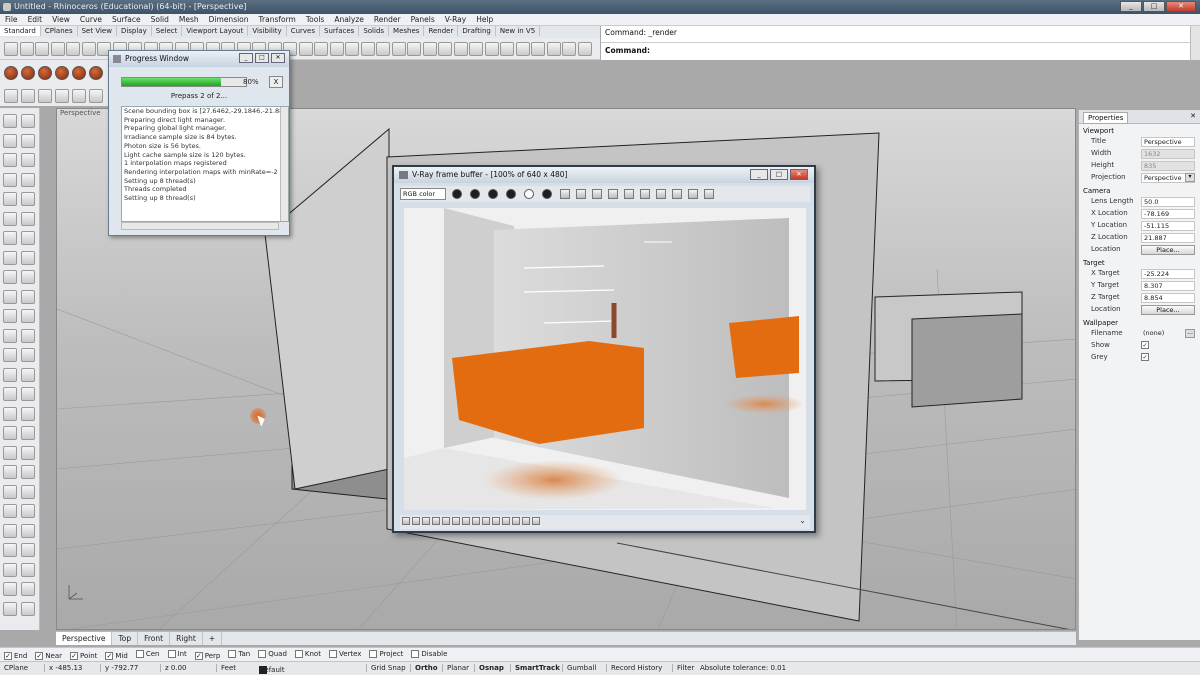 The width and height of the screenshot is (1200, 675). What do you see at coordinates (1145, 345) in the screenshot?
I see `show-checkbox: ✓` at bounding box center [1145, 345].